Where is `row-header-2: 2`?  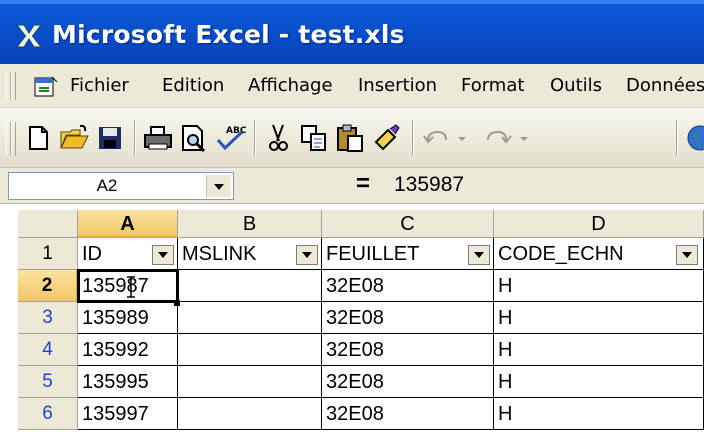 row-header-2: 2 is located at coordinates (48, 286).